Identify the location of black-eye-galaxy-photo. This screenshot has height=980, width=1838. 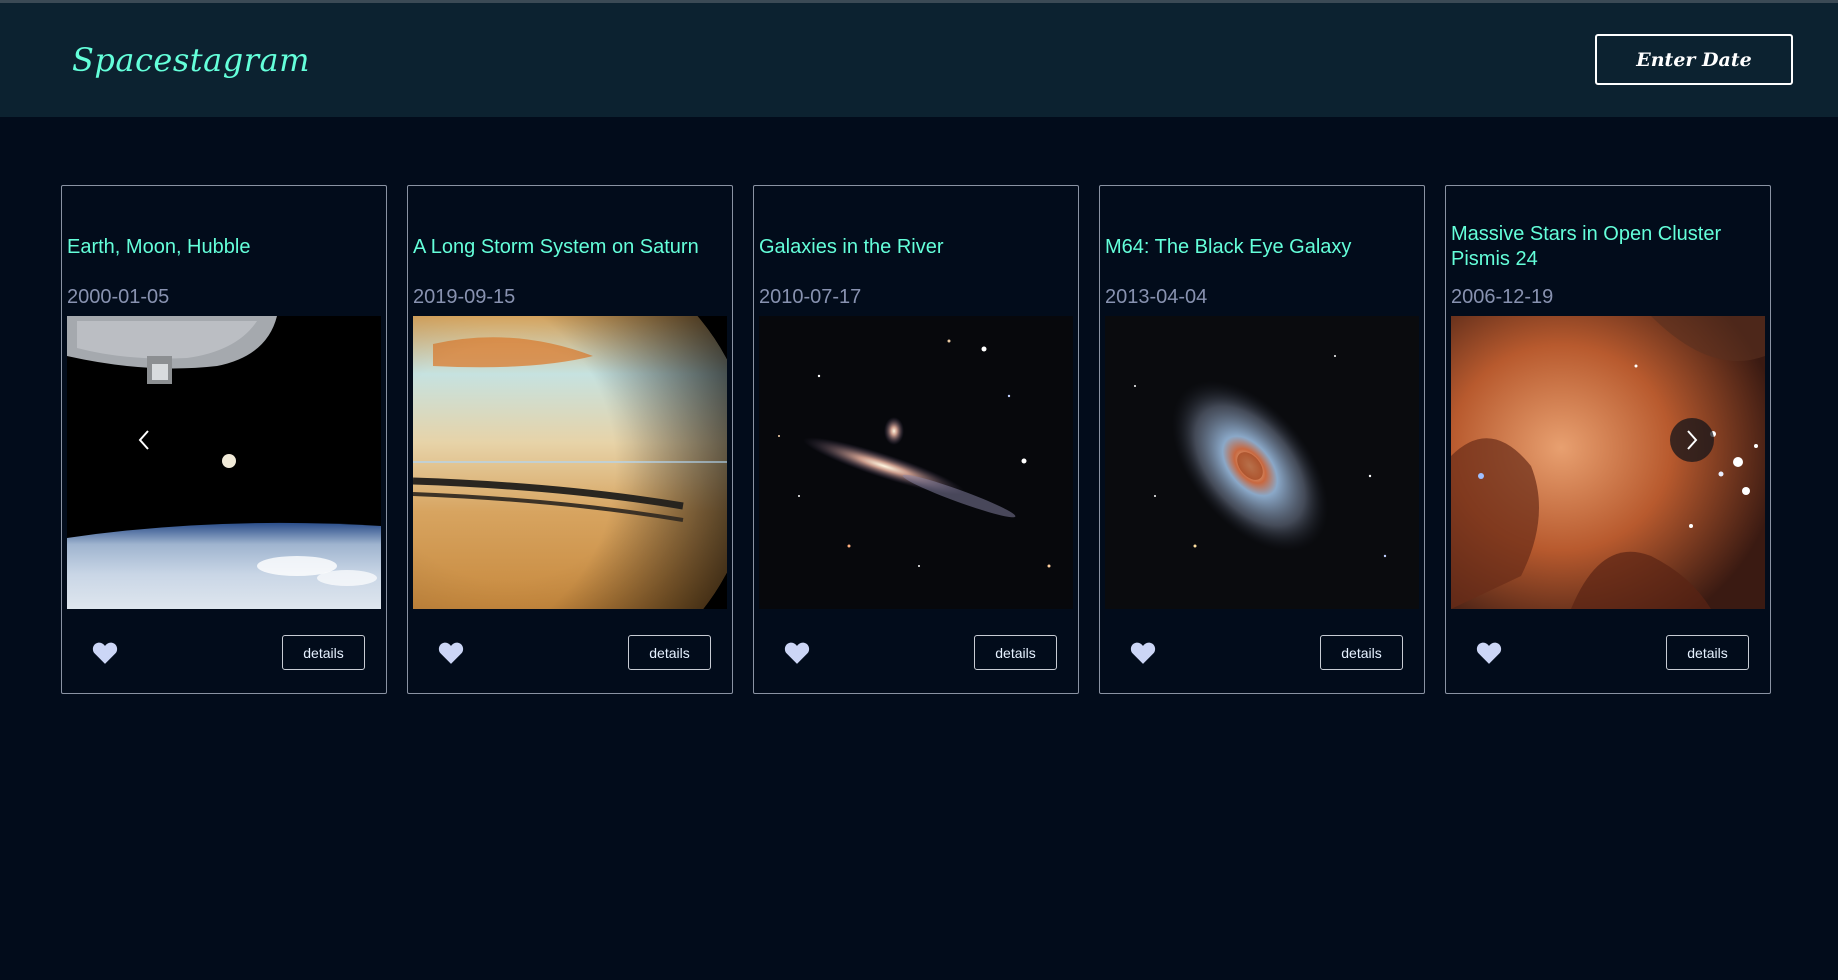
(1262, 462).